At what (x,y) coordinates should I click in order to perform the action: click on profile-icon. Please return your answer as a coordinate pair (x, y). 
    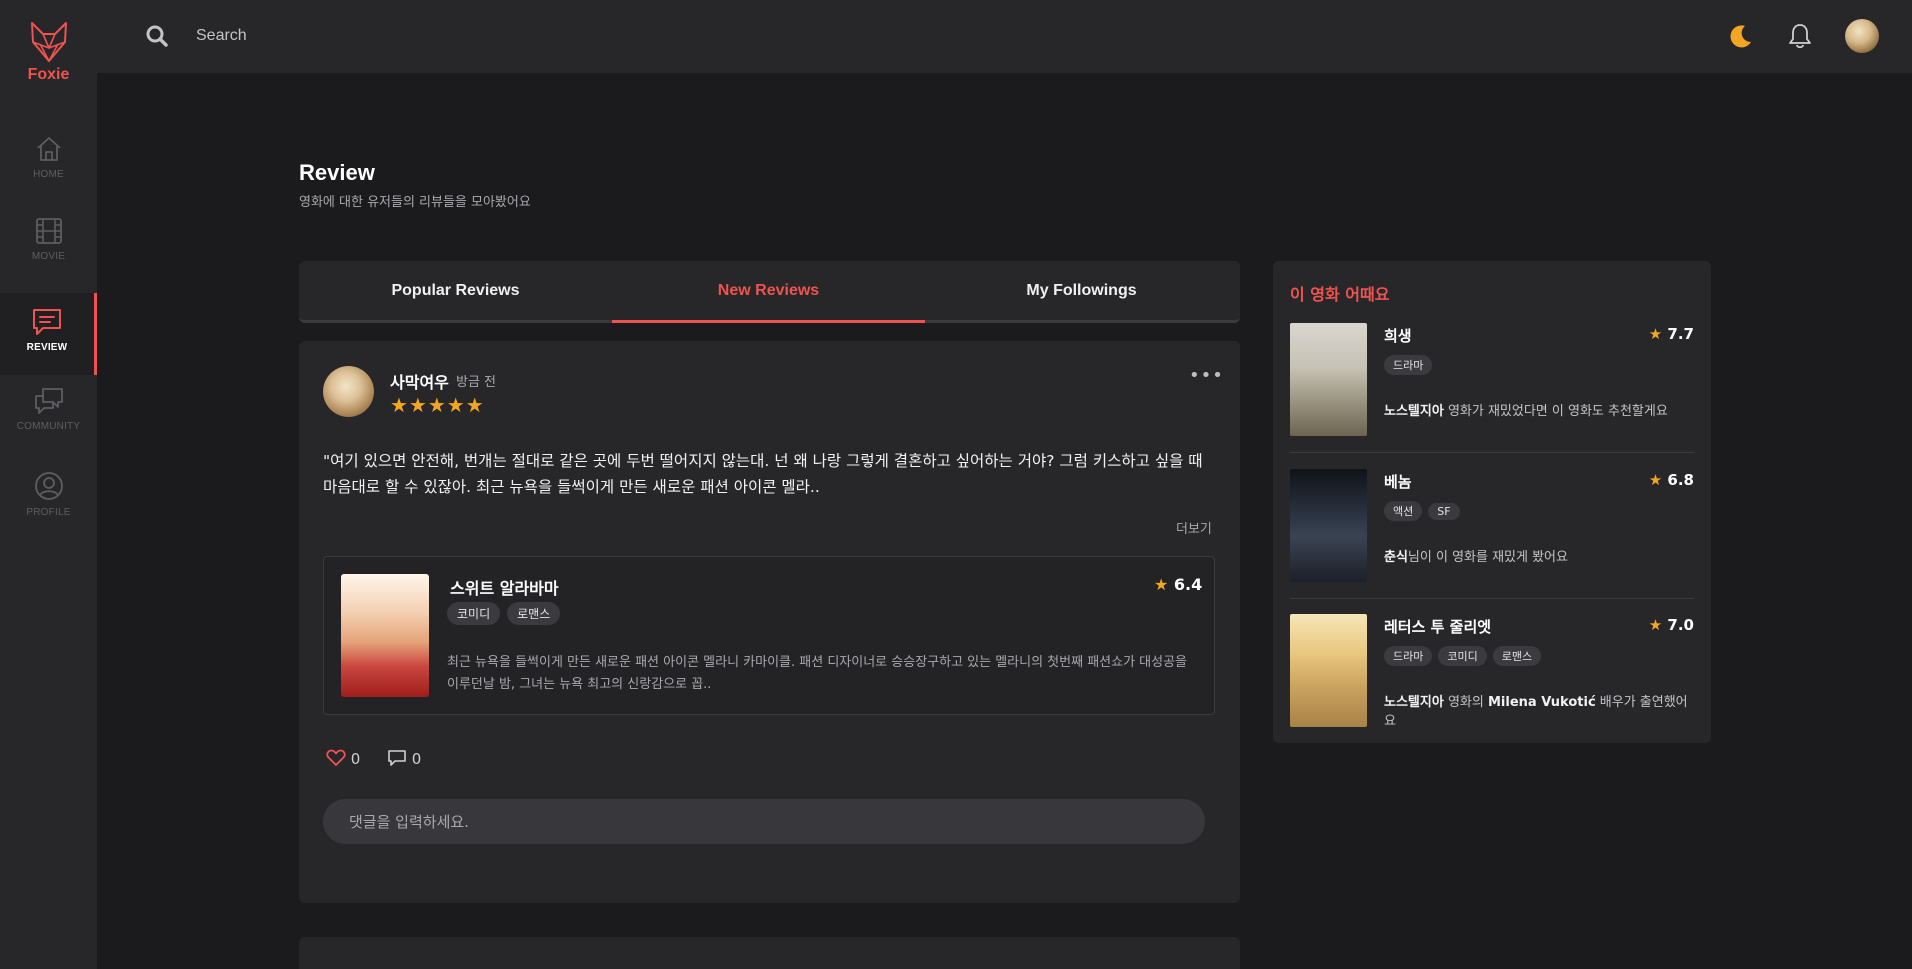
    Looking at the image, I should click on (48, 486).